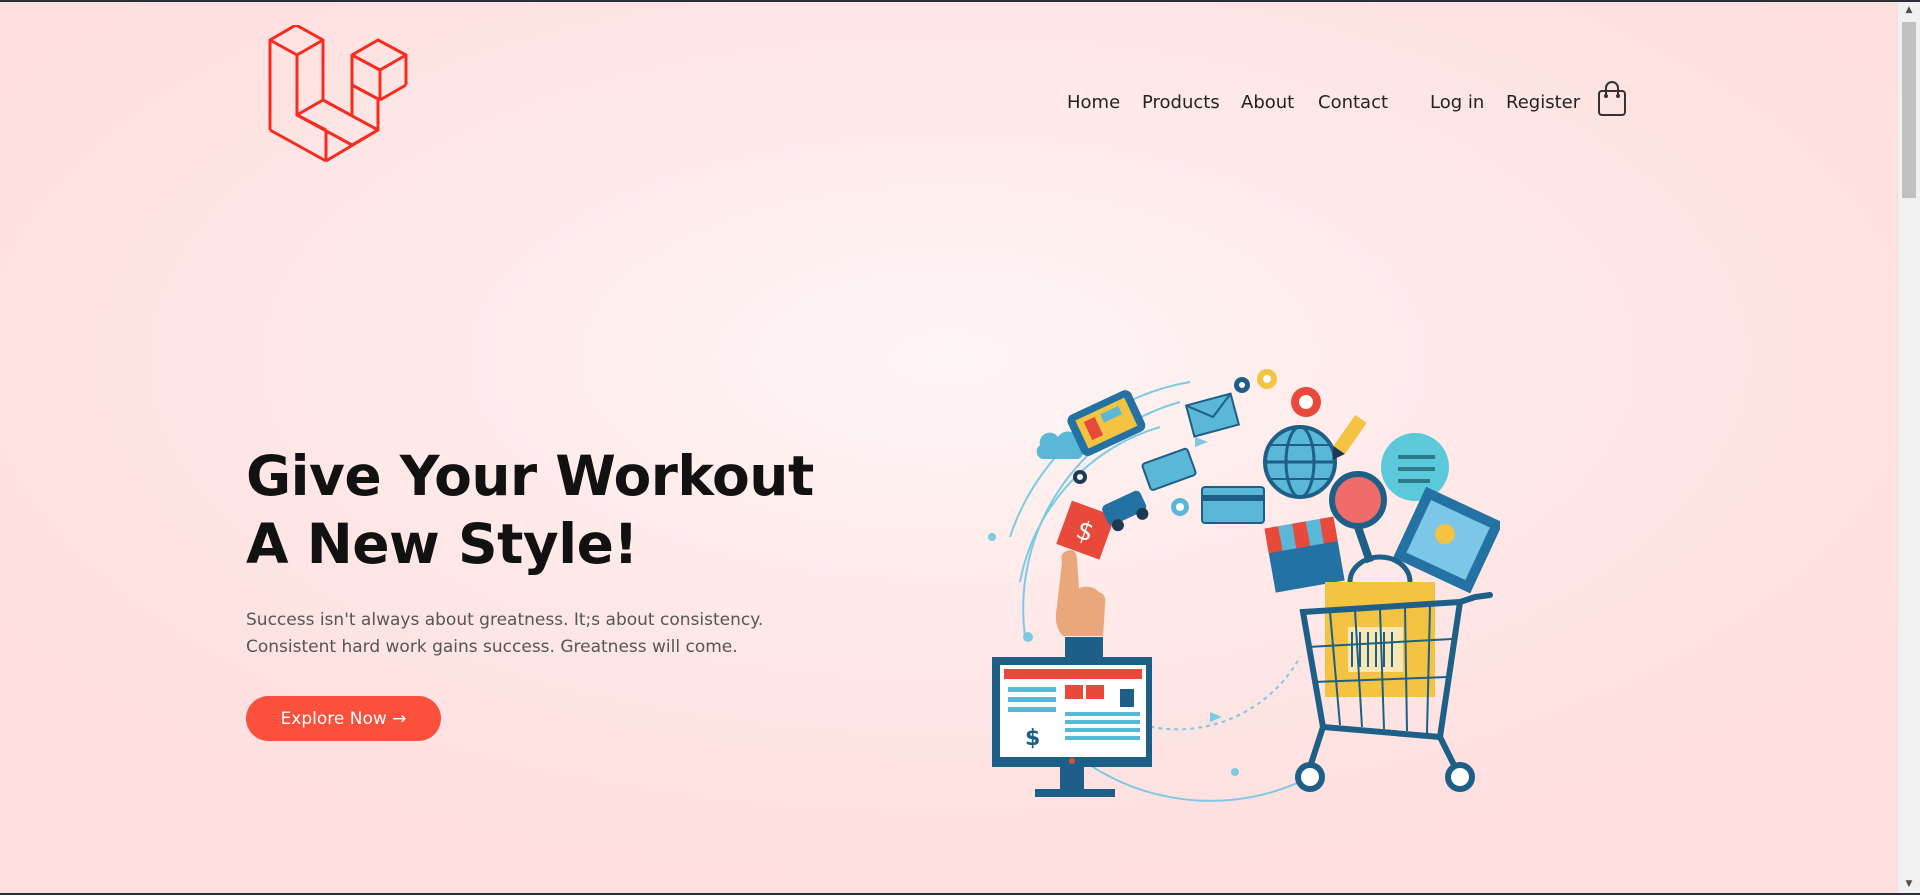  I want to click on vertical-scrollbar: ▲ ▼, so click(1908, 447).